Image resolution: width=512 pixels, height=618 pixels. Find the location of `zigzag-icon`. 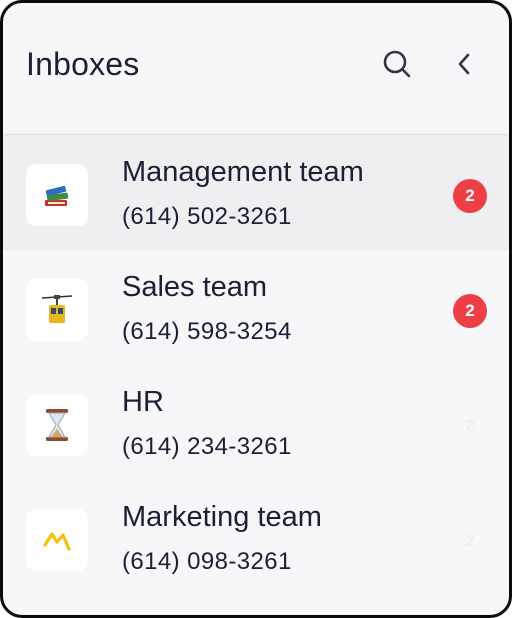

zigzag-icon is located at coordinates (57, 541).